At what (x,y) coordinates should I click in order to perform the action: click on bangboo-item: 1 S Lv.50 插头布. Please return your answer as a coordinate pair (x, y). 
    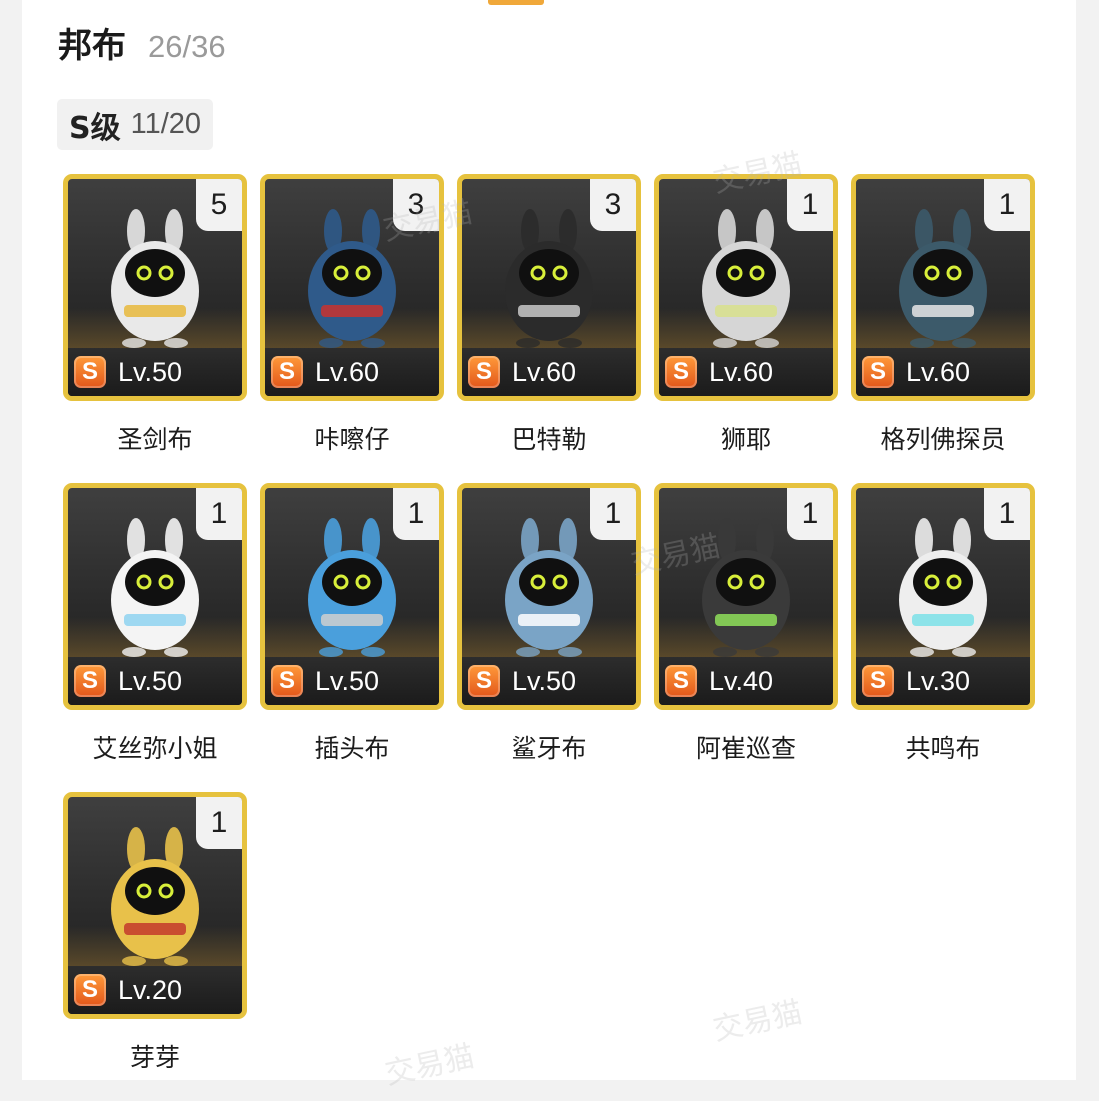
    Looking at the image, I should click on (352, 637).